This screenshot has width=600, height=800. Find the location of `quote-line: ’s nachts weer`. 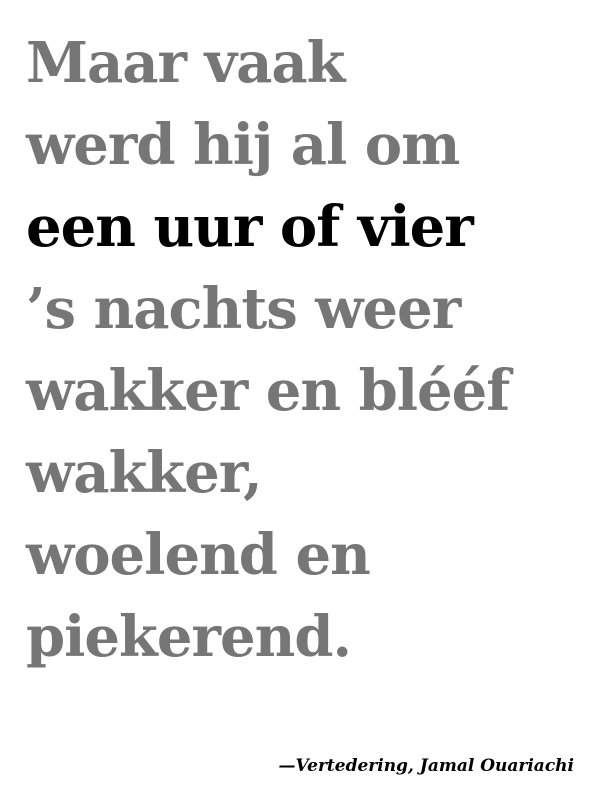

quote-line: ’s nachts weer is located at coordinates (243, 309).